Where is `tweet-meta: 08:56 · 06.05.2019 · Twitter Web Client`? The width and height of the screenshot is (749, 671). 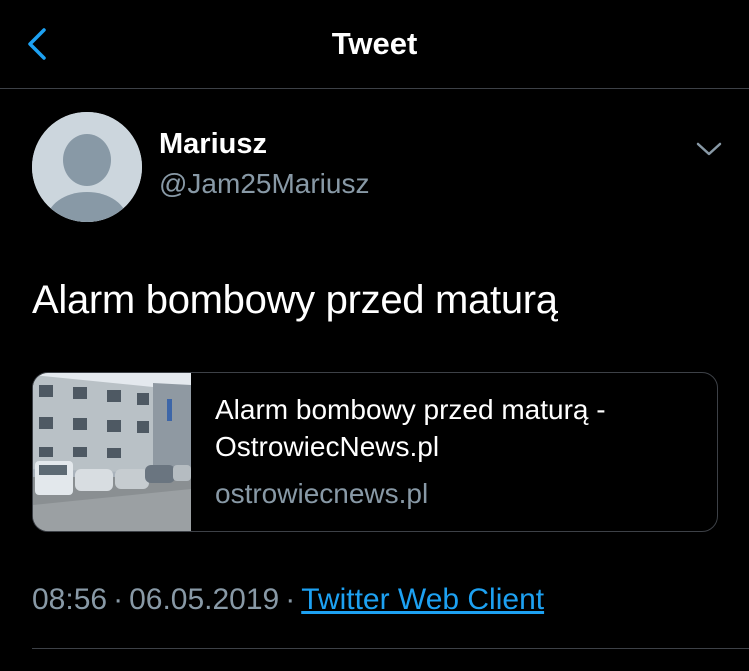
tweet-meta: 08:56 · 06.05.2019 · Twitter Web Client is located at coordinates (288, 600).